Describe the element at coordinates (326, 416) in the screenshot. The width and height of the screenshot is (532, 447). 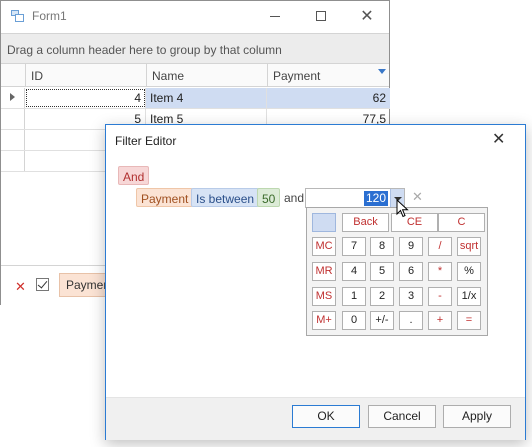
I see `ok-button: OK` at that location.